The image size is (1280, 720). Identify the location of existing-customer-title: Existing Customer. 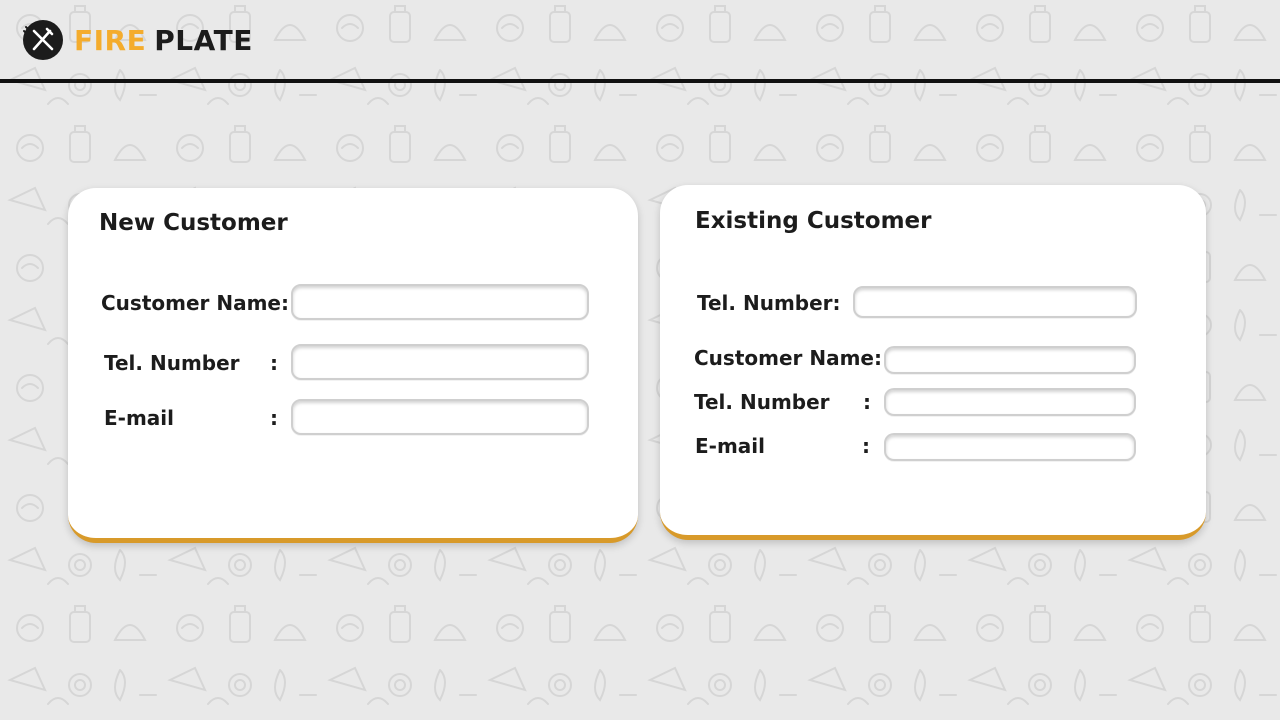
(813, 221).